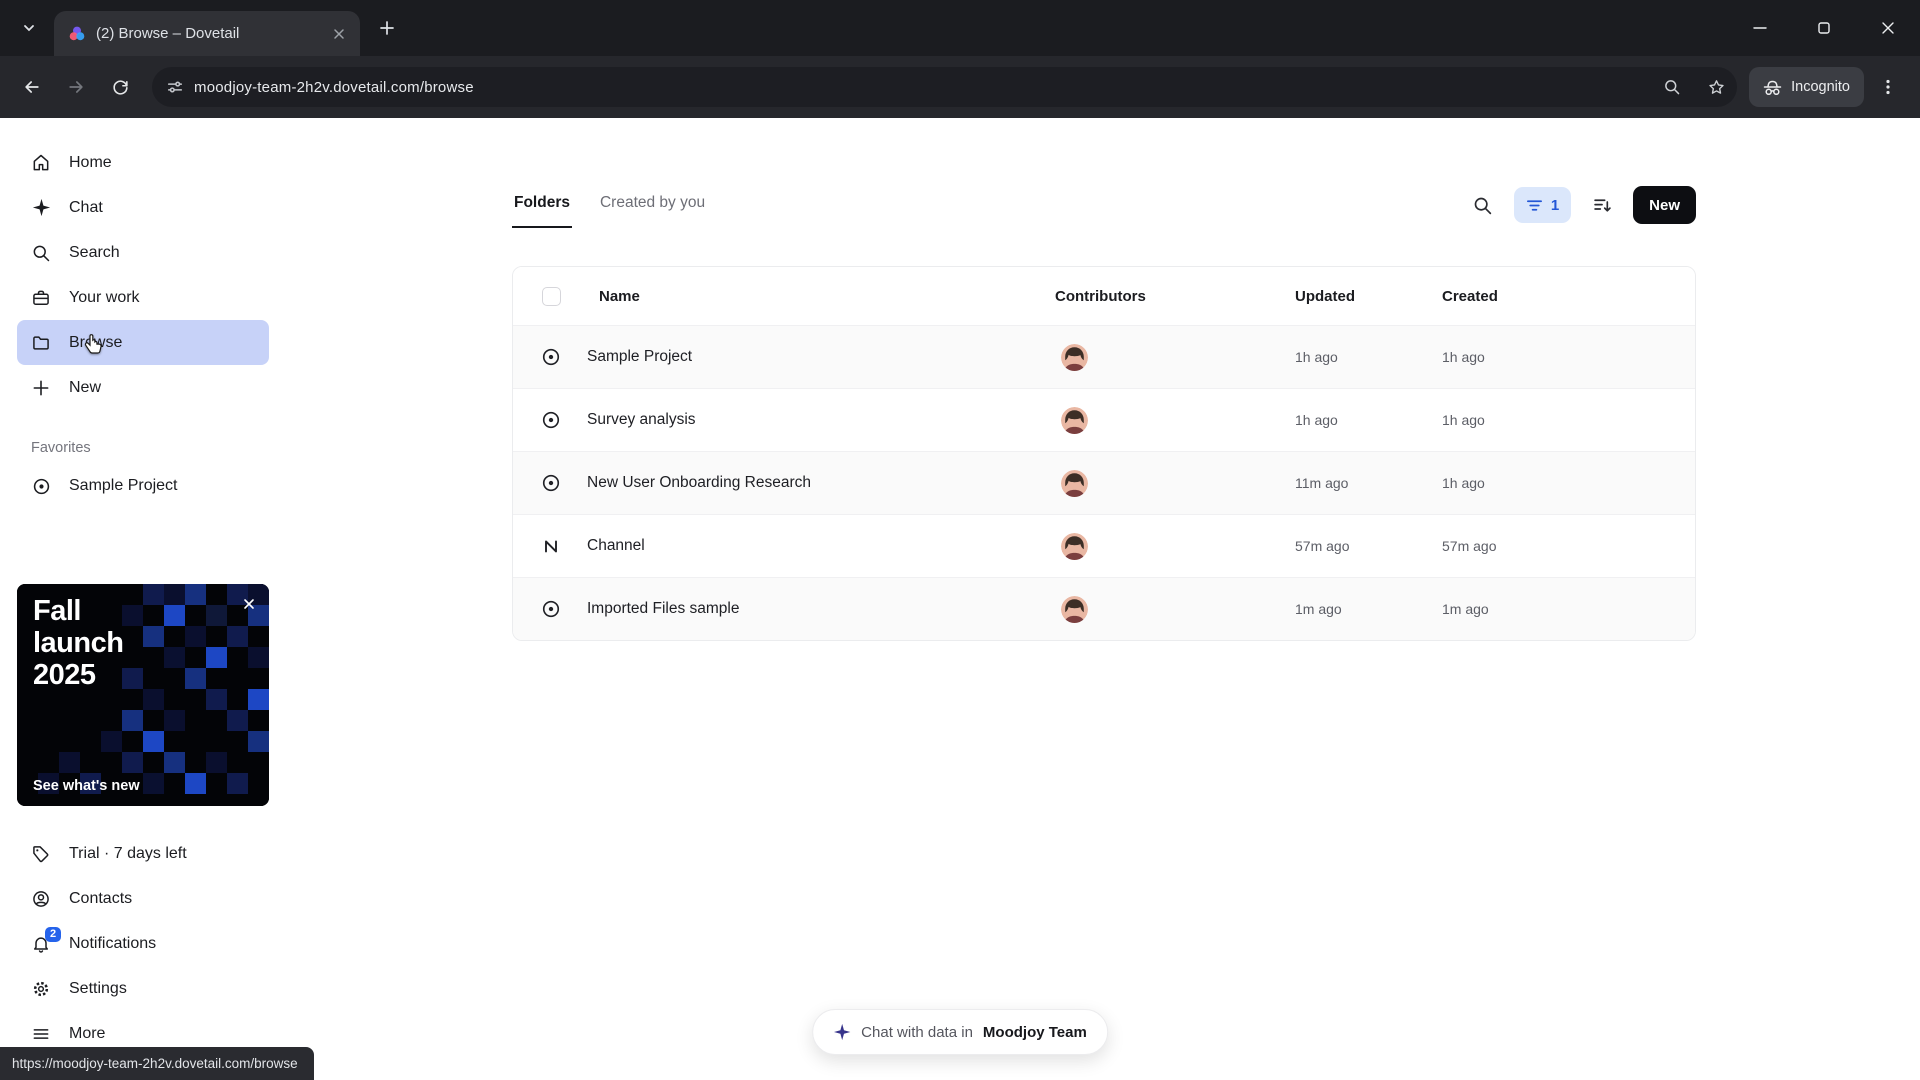 The width and height of the screenshot is (1920, 1080). Describe the element at coordinates (143, 695) in the screenshot. I see `fall-launch-promo-card: Fall launch 2025 See what's new` at that location.